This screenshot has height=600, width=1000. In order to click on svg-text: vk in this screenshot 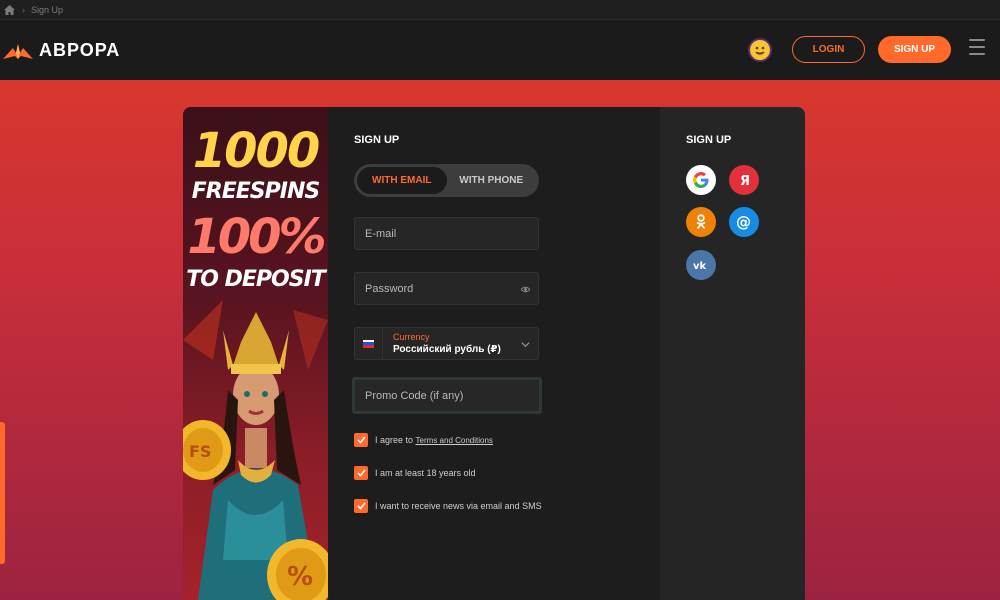, I will do `click(700, 265)`.